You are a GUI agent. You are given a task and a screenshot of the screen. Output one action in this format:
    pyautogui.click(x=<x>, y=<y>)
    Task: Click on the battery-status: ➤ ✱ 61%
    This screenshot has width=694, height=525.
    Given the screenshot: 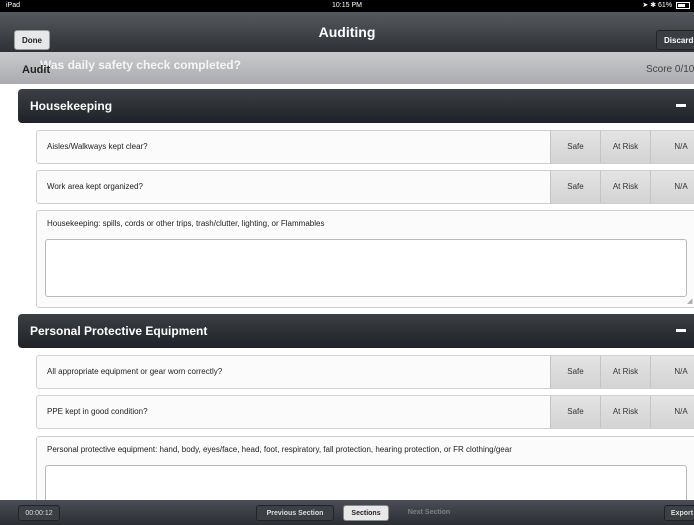 What is the action you would take?
    pyautogui.click(x=666, y=6)
    